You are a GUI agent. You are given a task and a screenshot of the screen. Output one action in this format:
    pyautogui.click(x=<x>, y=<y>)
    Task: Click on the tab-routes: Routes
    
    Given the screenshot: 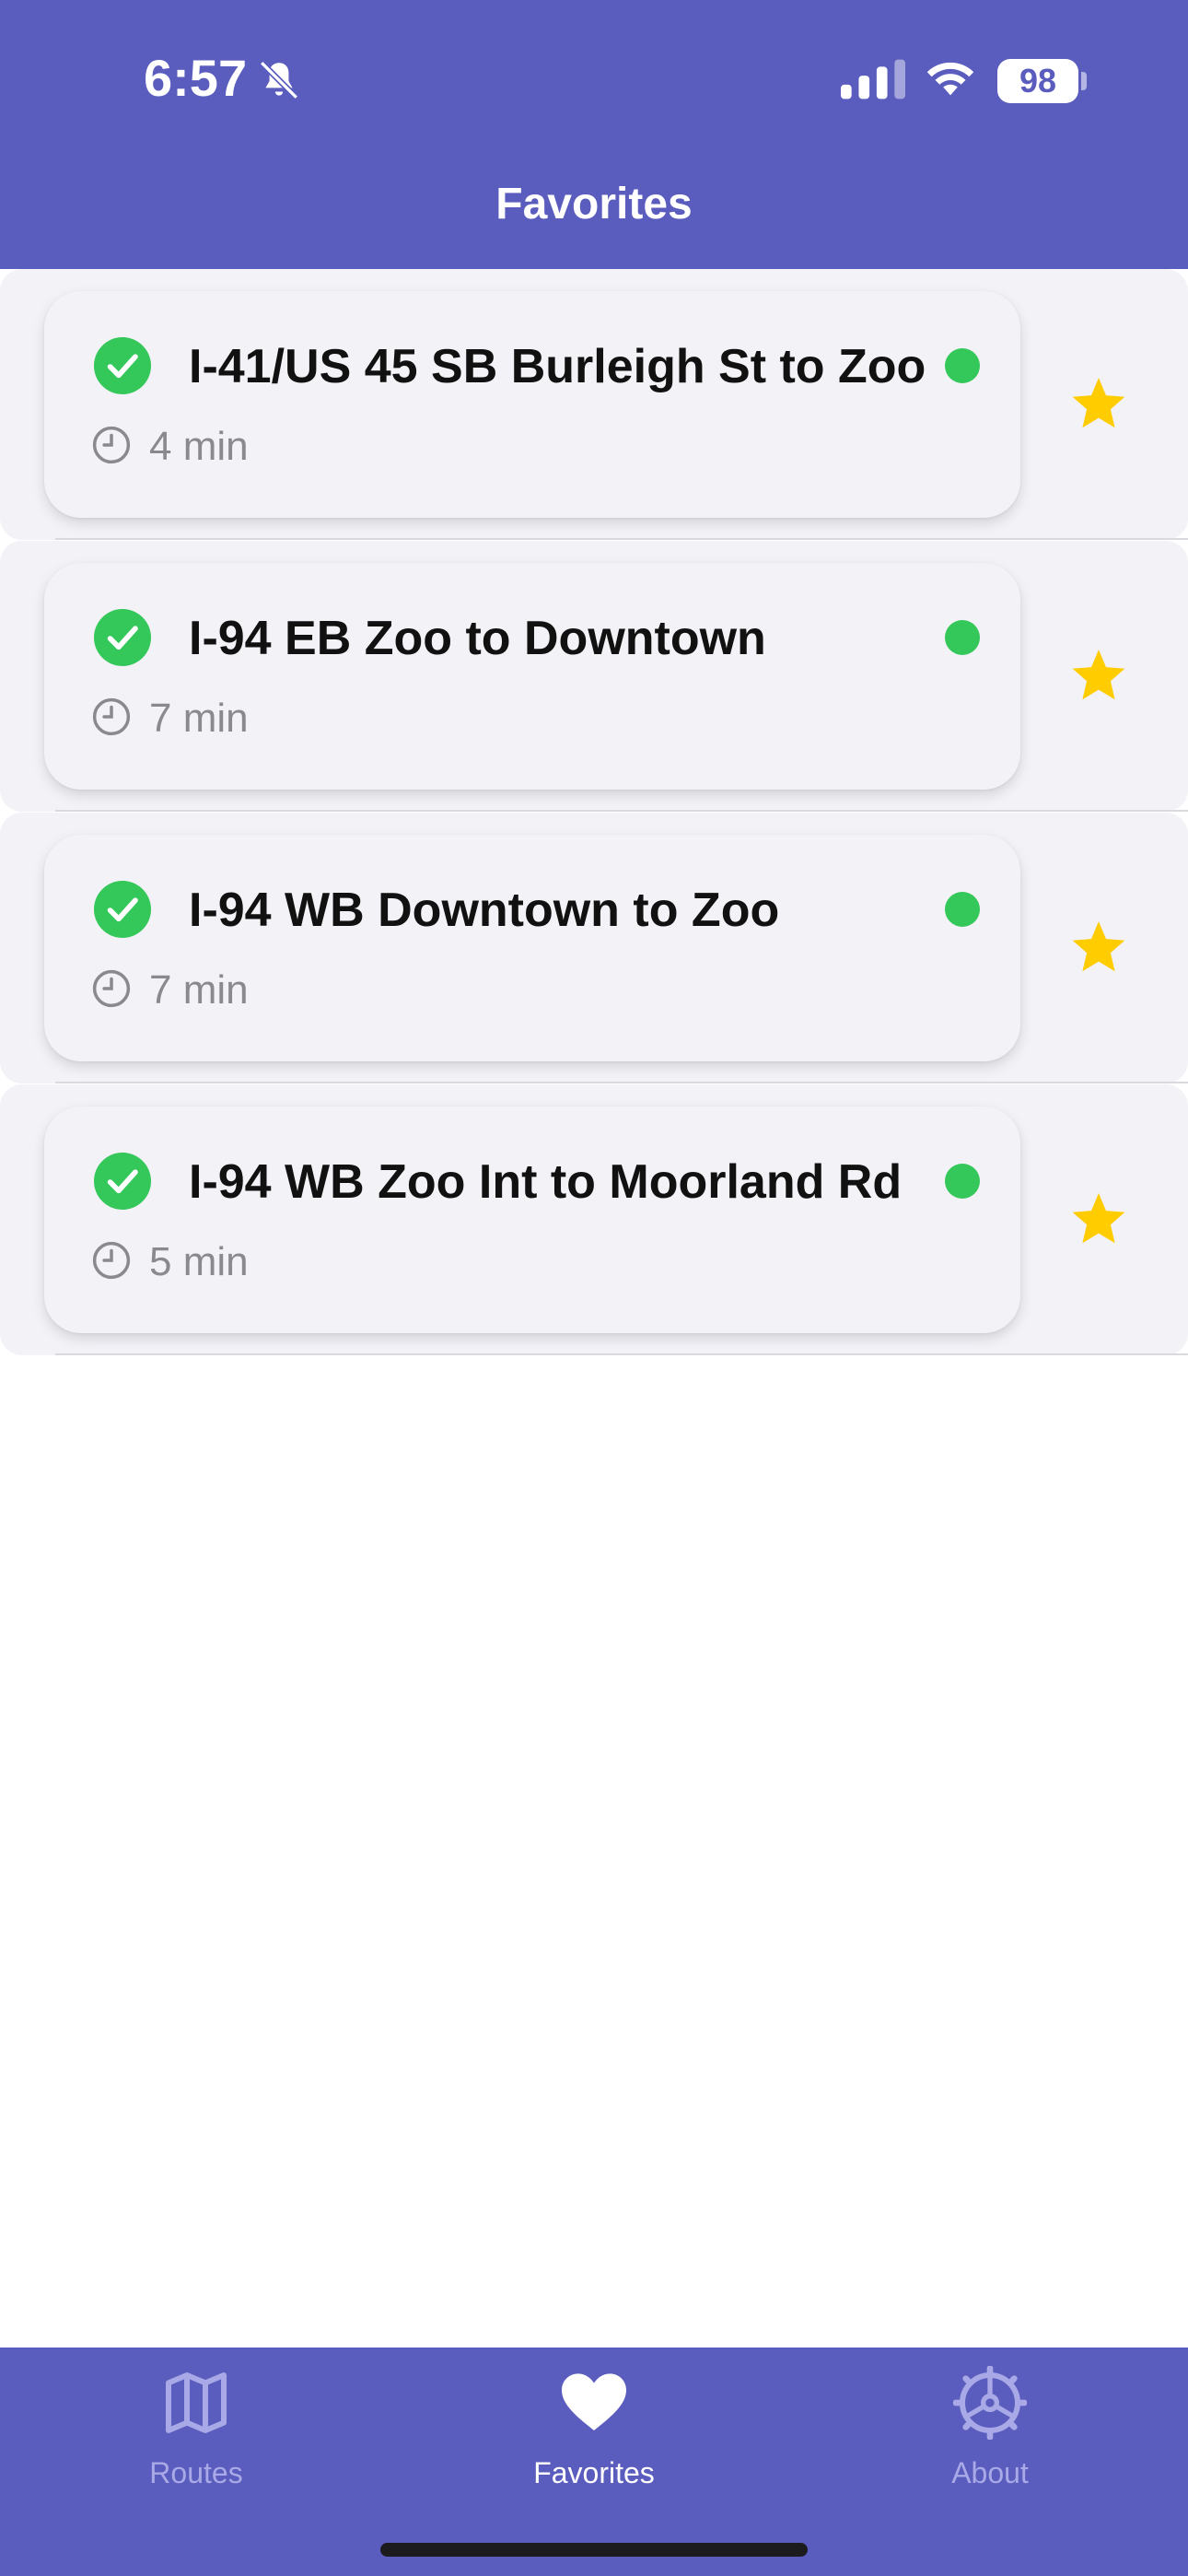 What is the action you would take?
    pyautogui.click(x=196, y=2430)
    